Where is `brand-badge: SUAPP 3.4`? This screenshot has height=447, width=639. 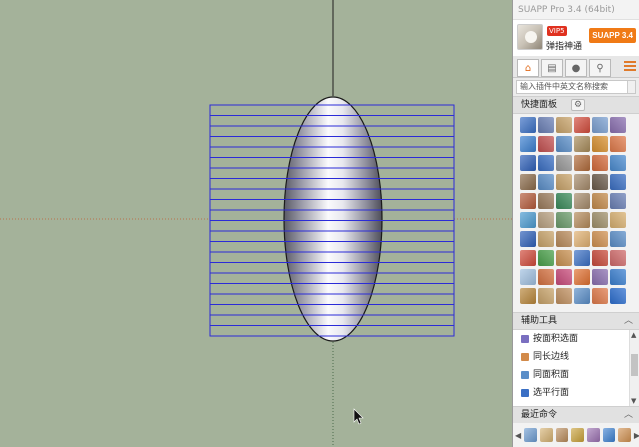
brand-badge: SUAPP 3.4 is located at coordinates (612, 35).